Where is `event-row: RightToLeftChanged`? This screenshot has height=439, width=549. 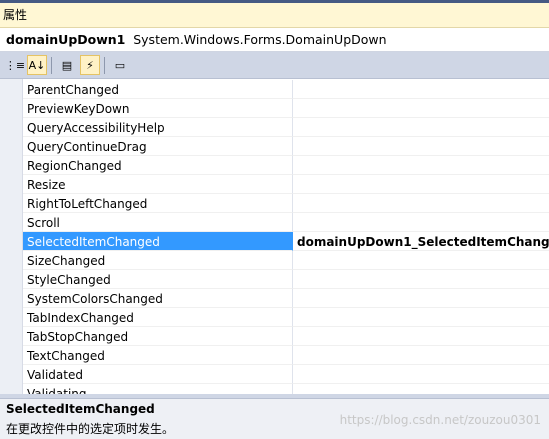 event-row: RightToLeftChanged is located at coordinates (286, 203).